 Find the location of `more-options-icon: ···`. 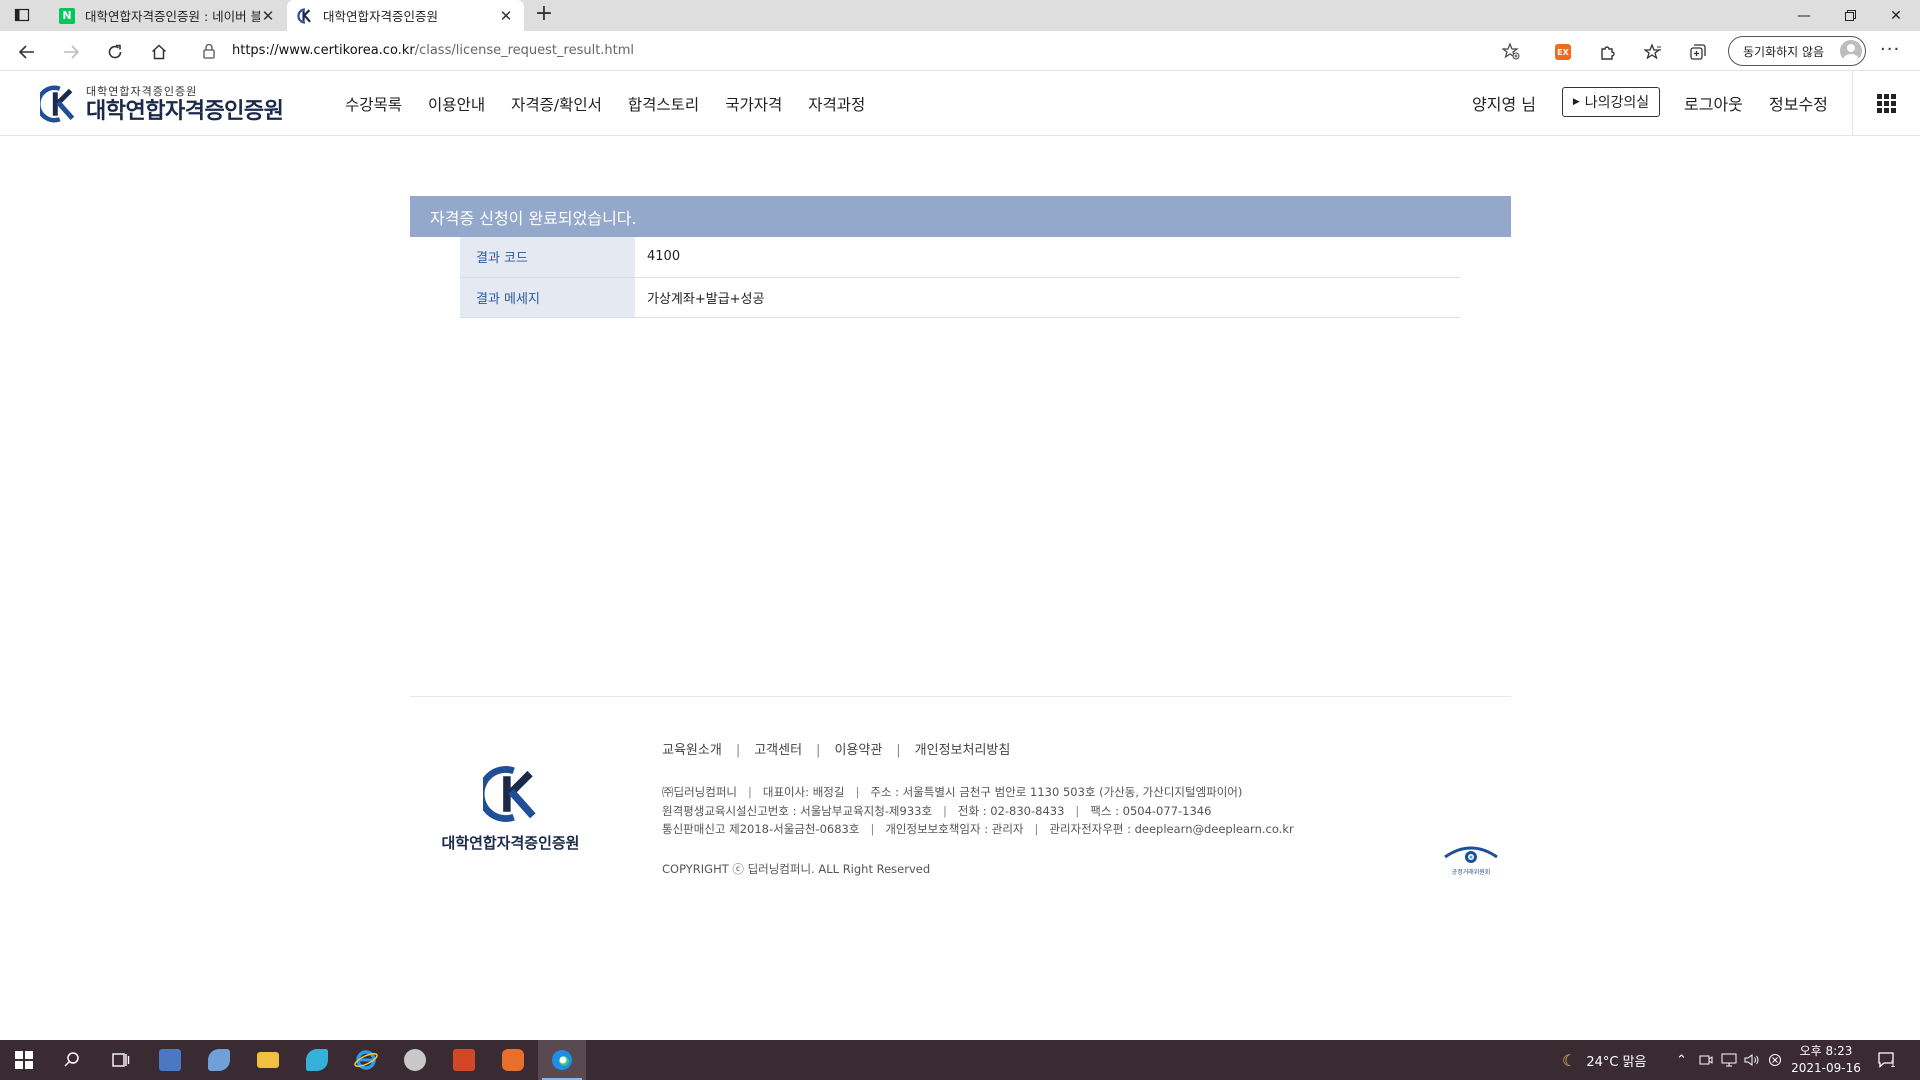

more-options-icon: ··· is located at coordinates (1890, 49).